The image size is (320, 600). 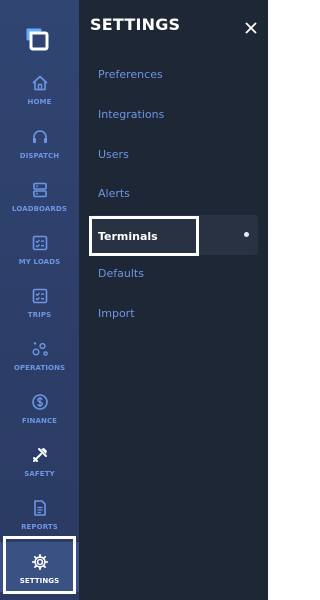 What do you see at coordinates (39, 474) in the screenshot?
I see `nav-label-safety: SAFETY` at bounding box center [39, 474].